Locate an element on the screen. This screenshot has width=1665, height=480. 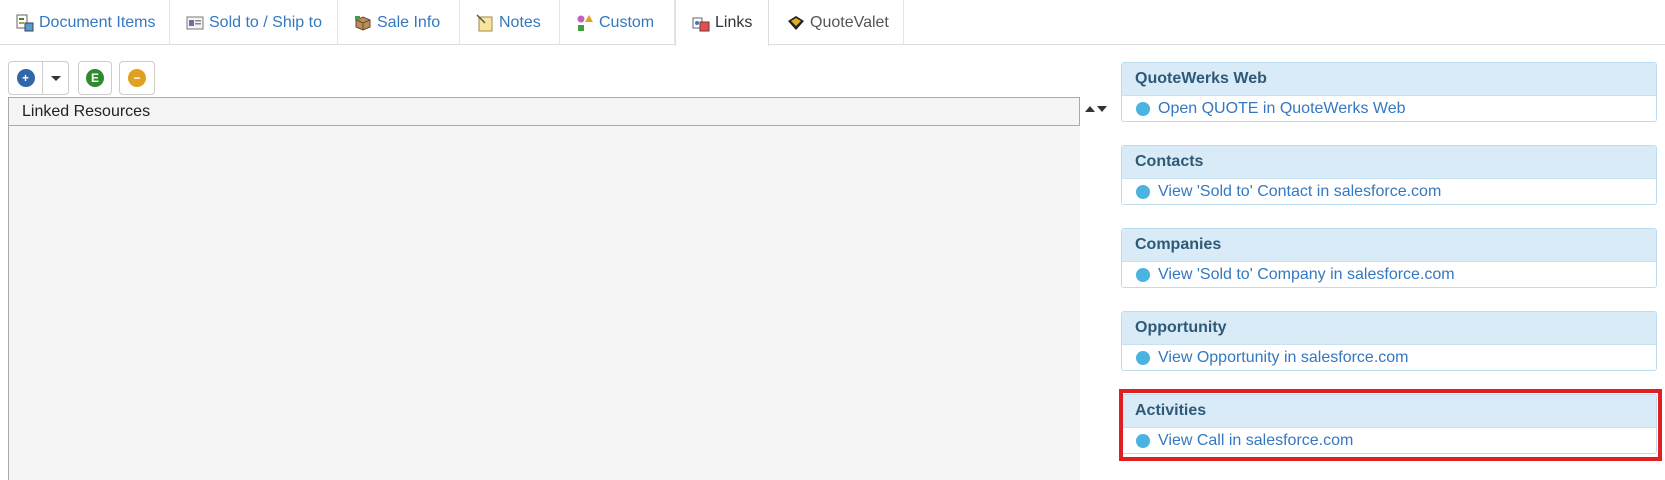
address-card-icon is located at coordinates (195, 23).